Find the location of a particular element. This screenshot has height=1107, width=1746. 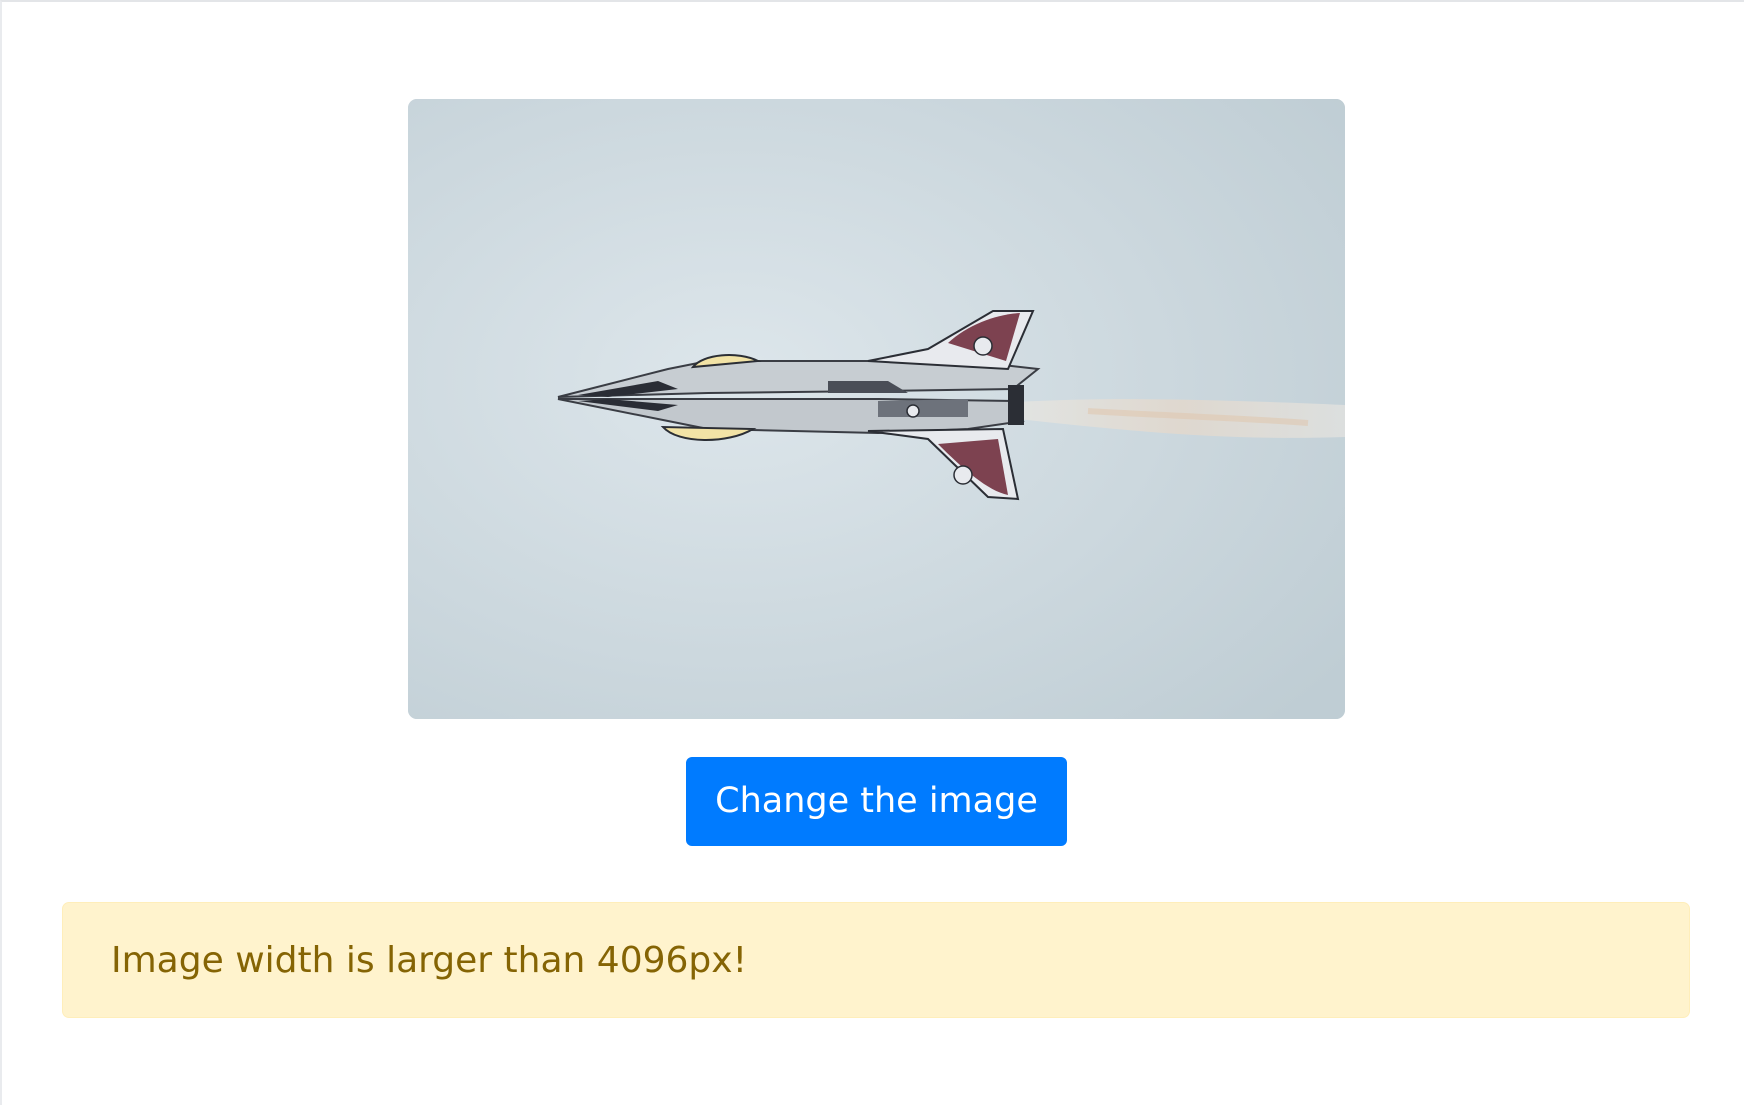

change-image-button: Change the image is located at coordinates (876, 801).